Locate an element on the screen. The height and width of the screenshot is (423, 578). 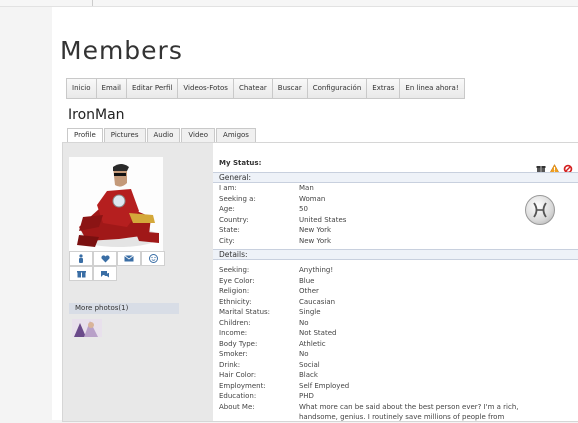
field-value: Black is located at coordinates (308, 375).